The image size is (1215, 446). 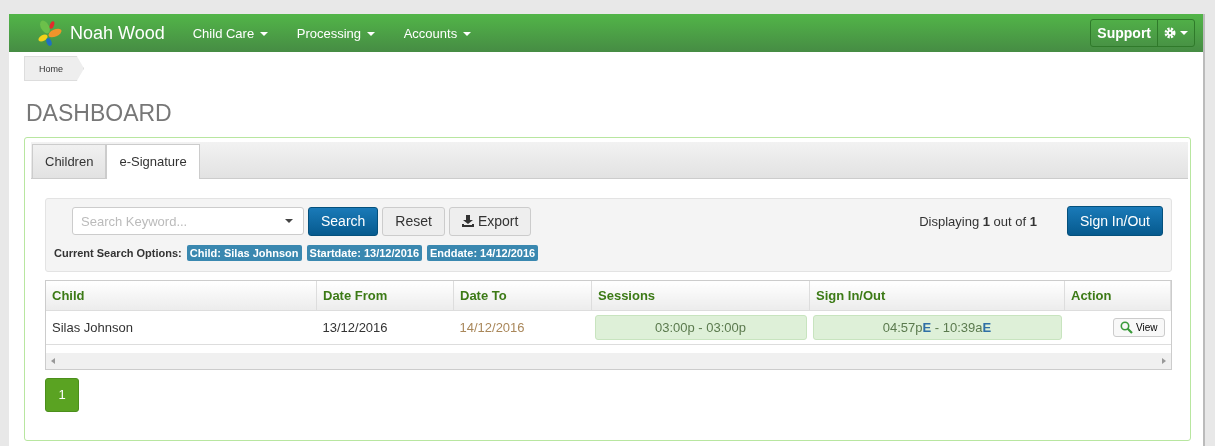 What do you see at coordinates (490, 221) in the screenshot?
I see `search-button: Export` at bounding box center [490, 221].